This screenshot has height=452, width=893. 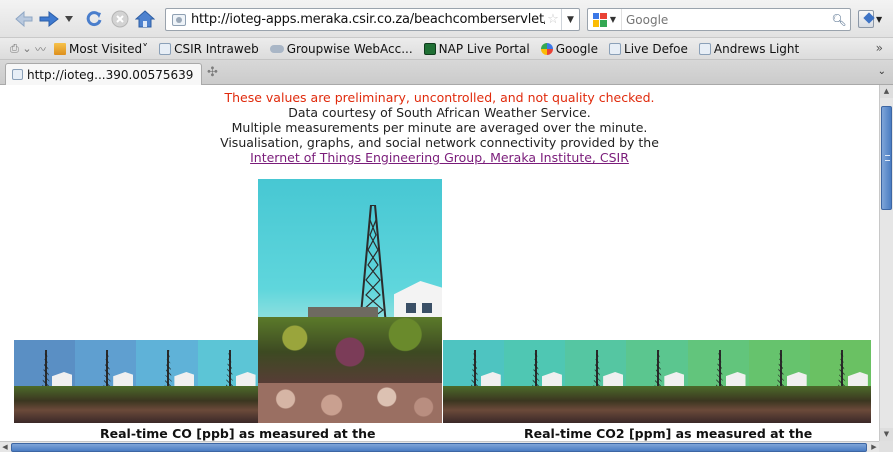 I want to click on search-engine-selector: ▼, so click(x=605, y=19).